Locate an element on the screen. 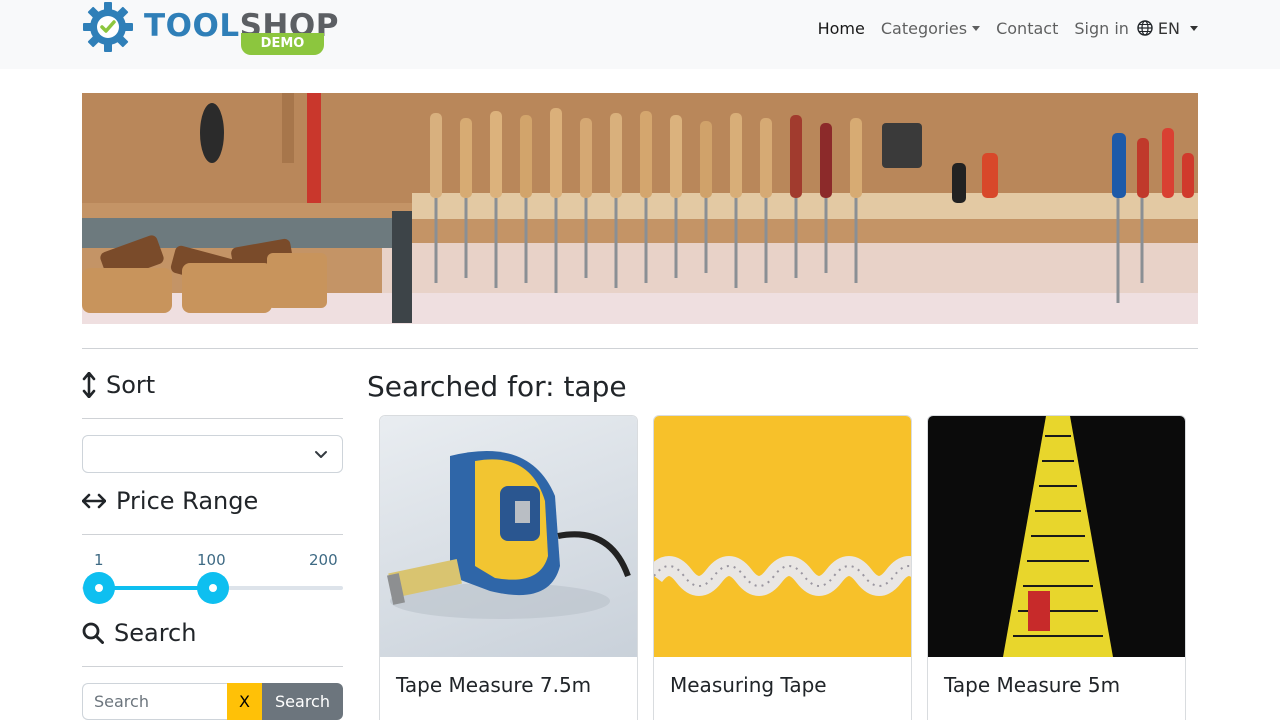 The image size is (1280, 720). search-heading: Search is located at coordinates (139, 633).